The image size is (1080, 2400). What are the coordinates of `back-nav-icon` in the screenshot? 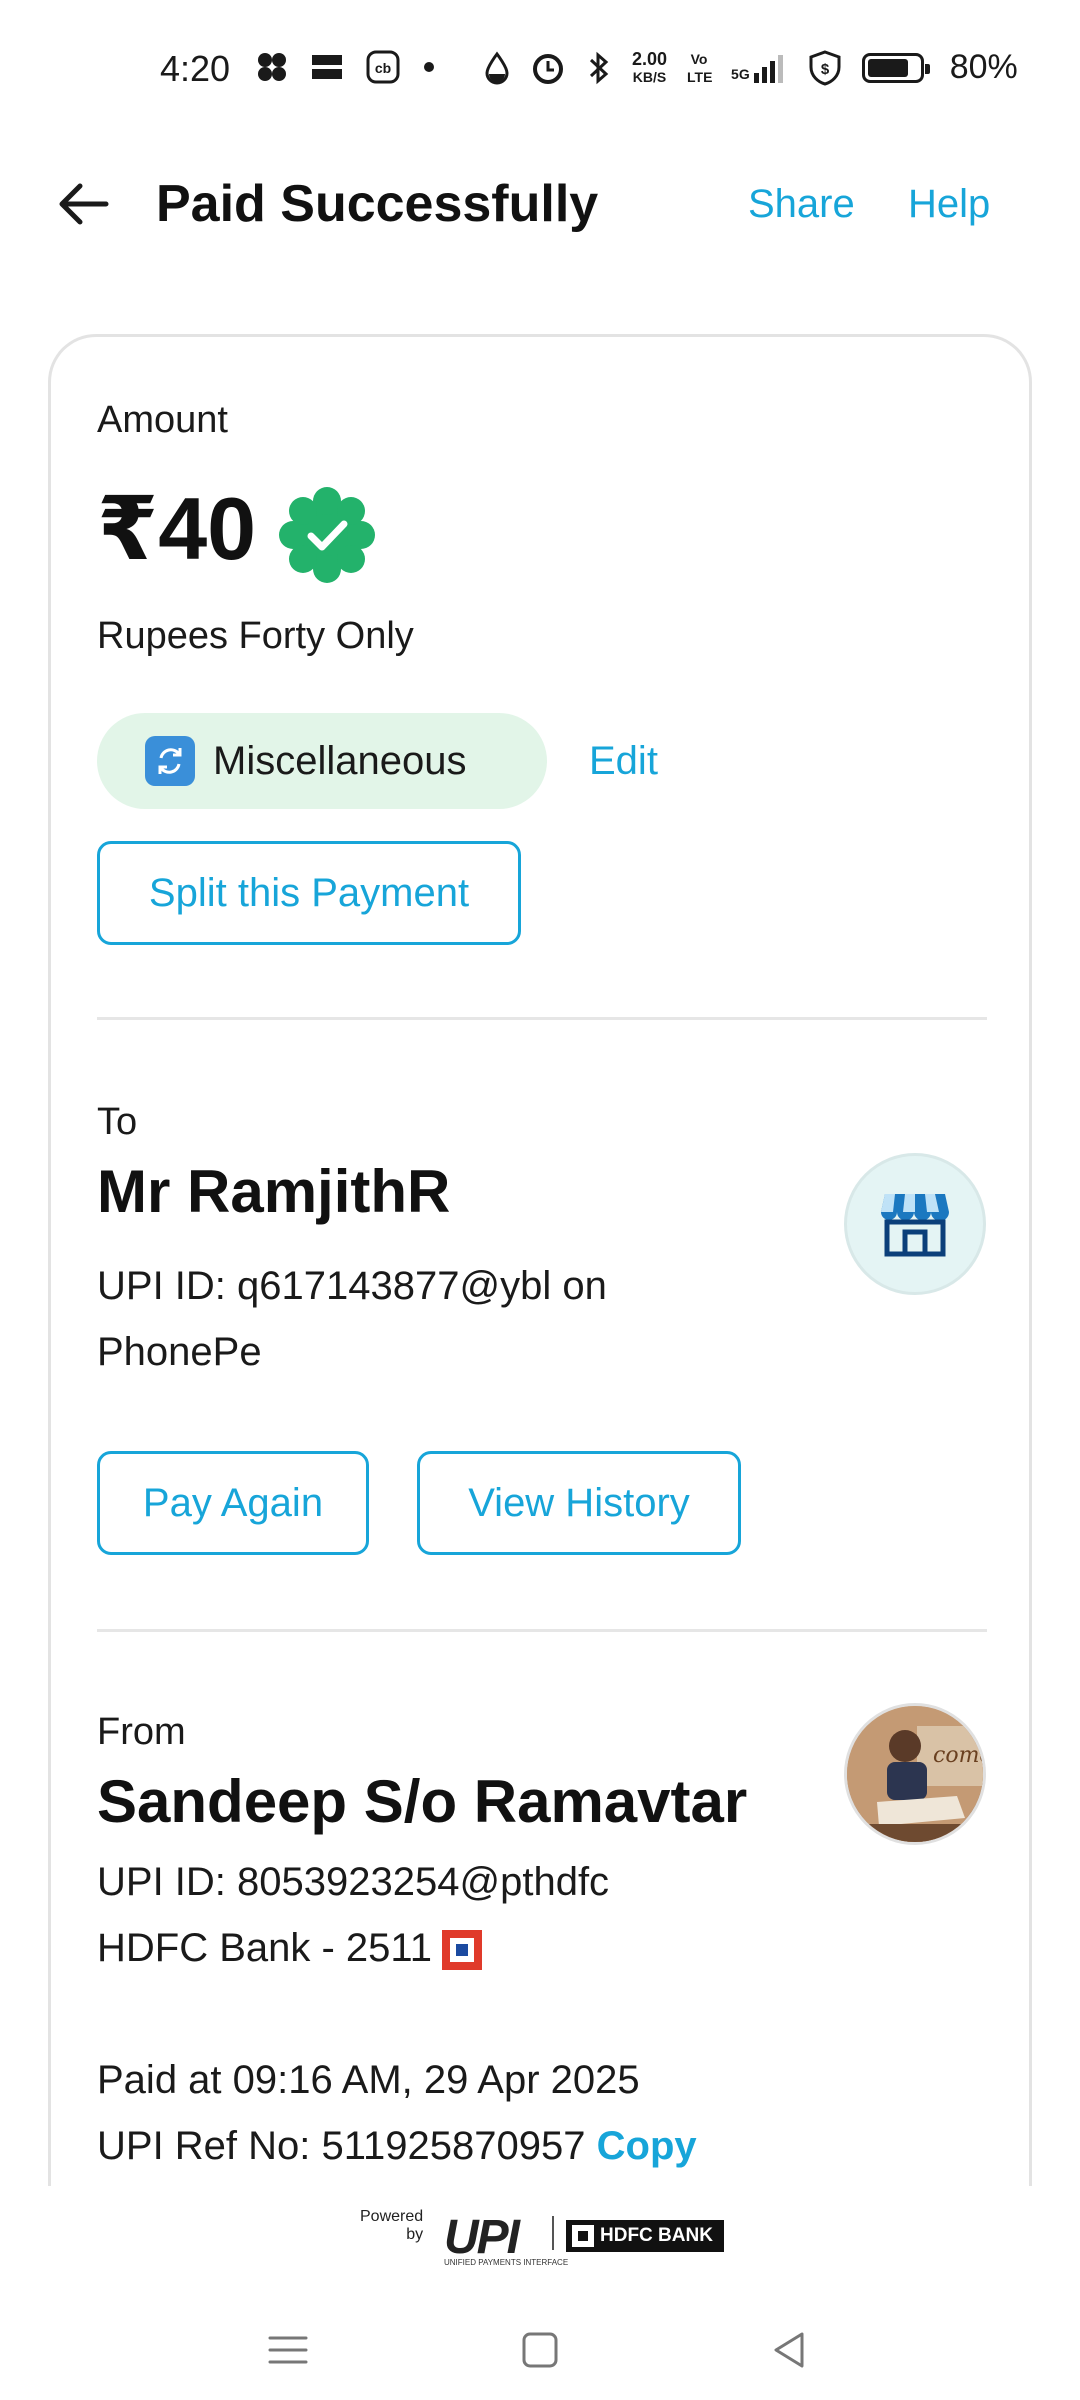 It's located at (790, 2350).